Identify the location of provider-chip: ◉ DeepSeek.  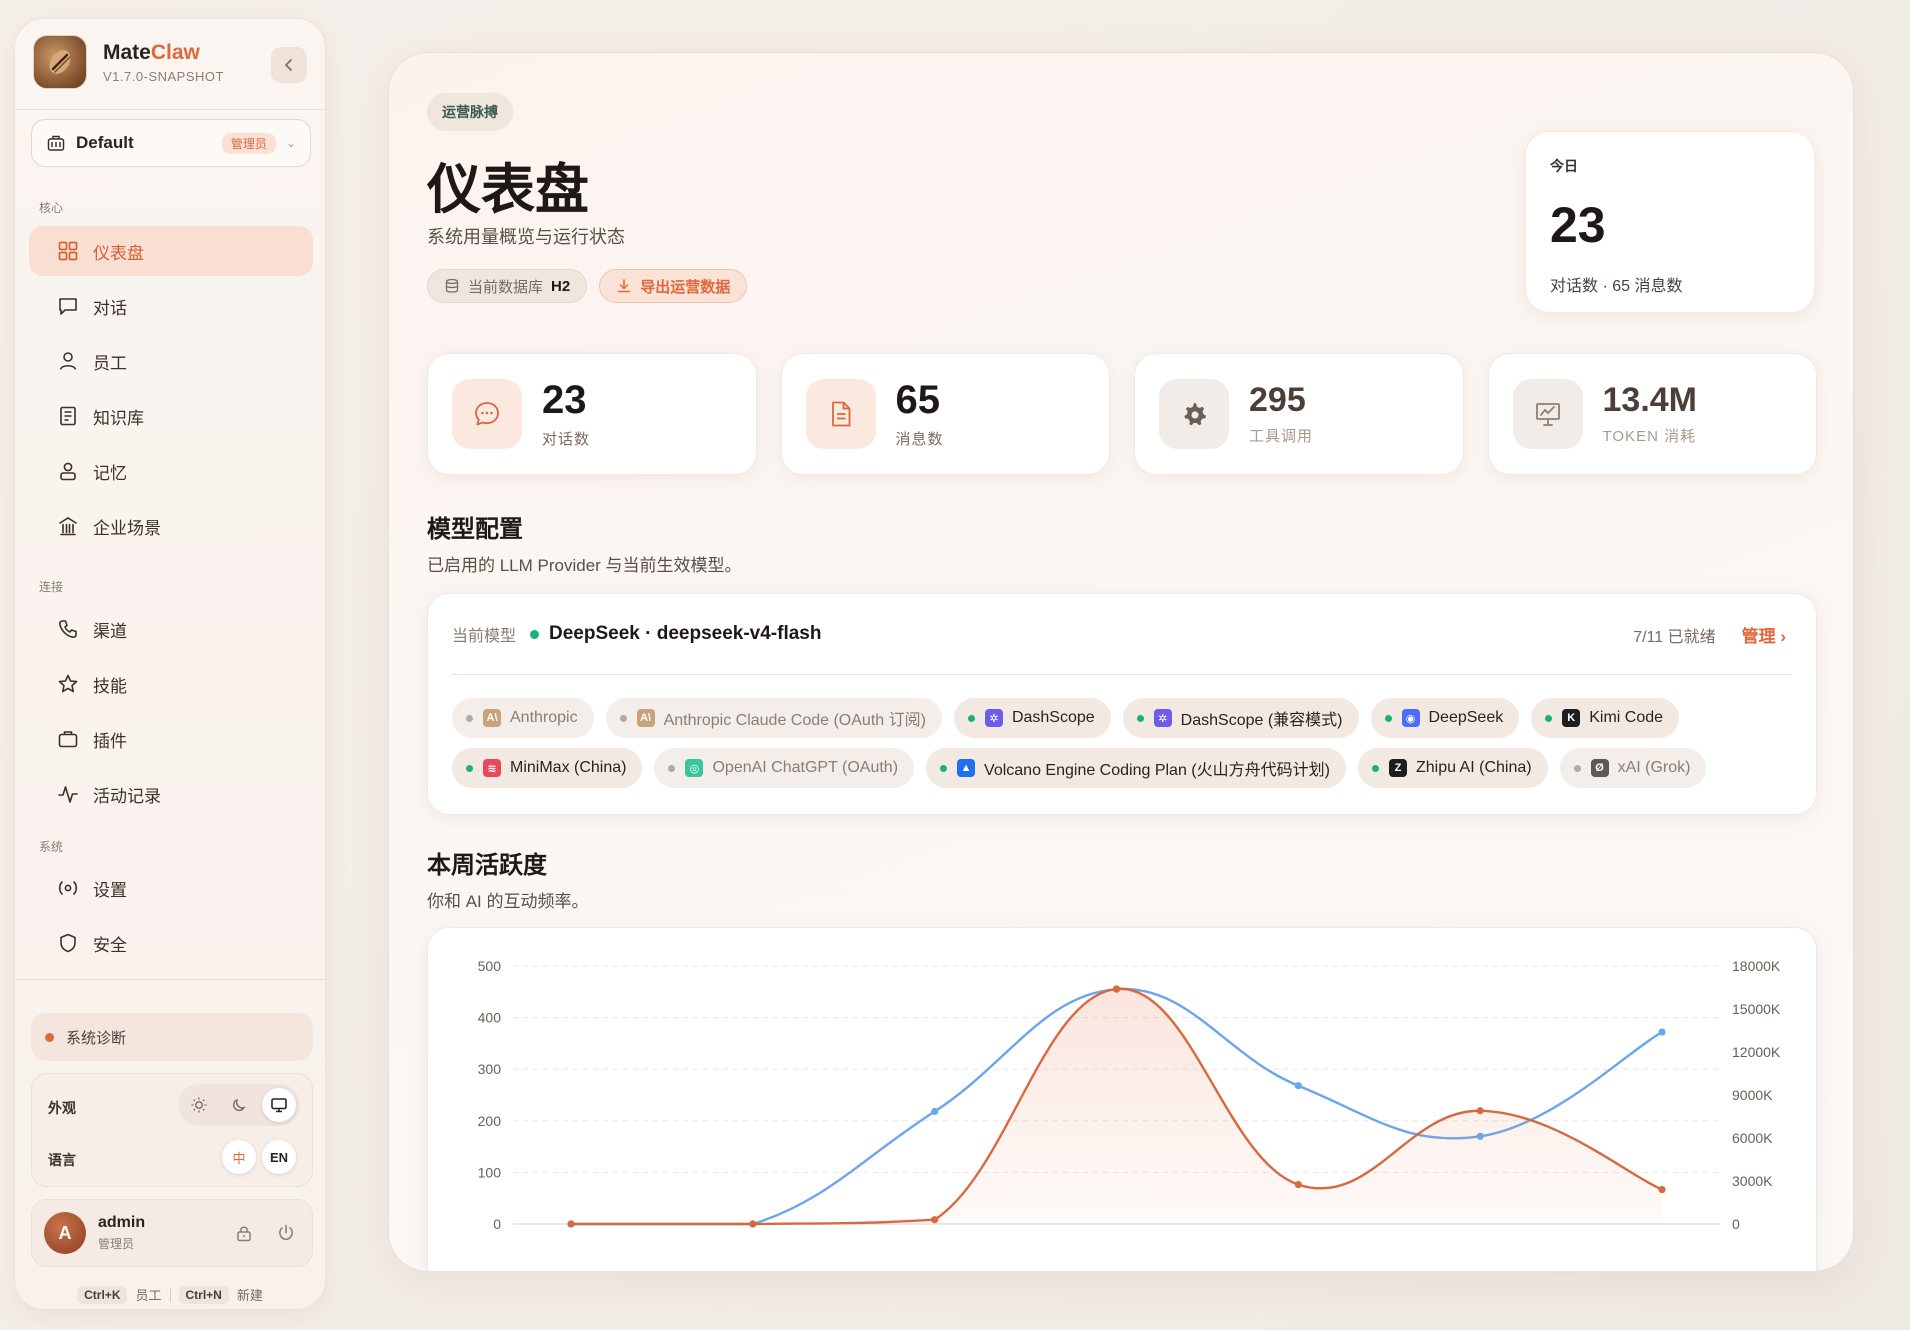
(1445, 718).